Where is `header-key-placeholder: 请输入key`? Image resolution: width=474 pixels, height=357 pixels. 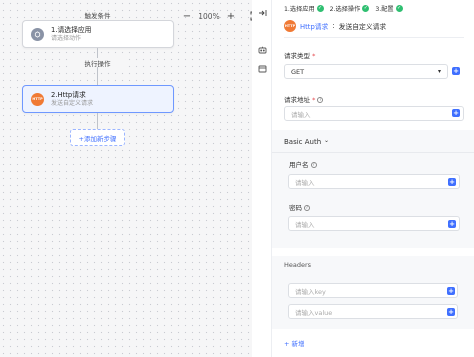
header-key-placeholder: 请输入key is located at coordinates (310, 291).